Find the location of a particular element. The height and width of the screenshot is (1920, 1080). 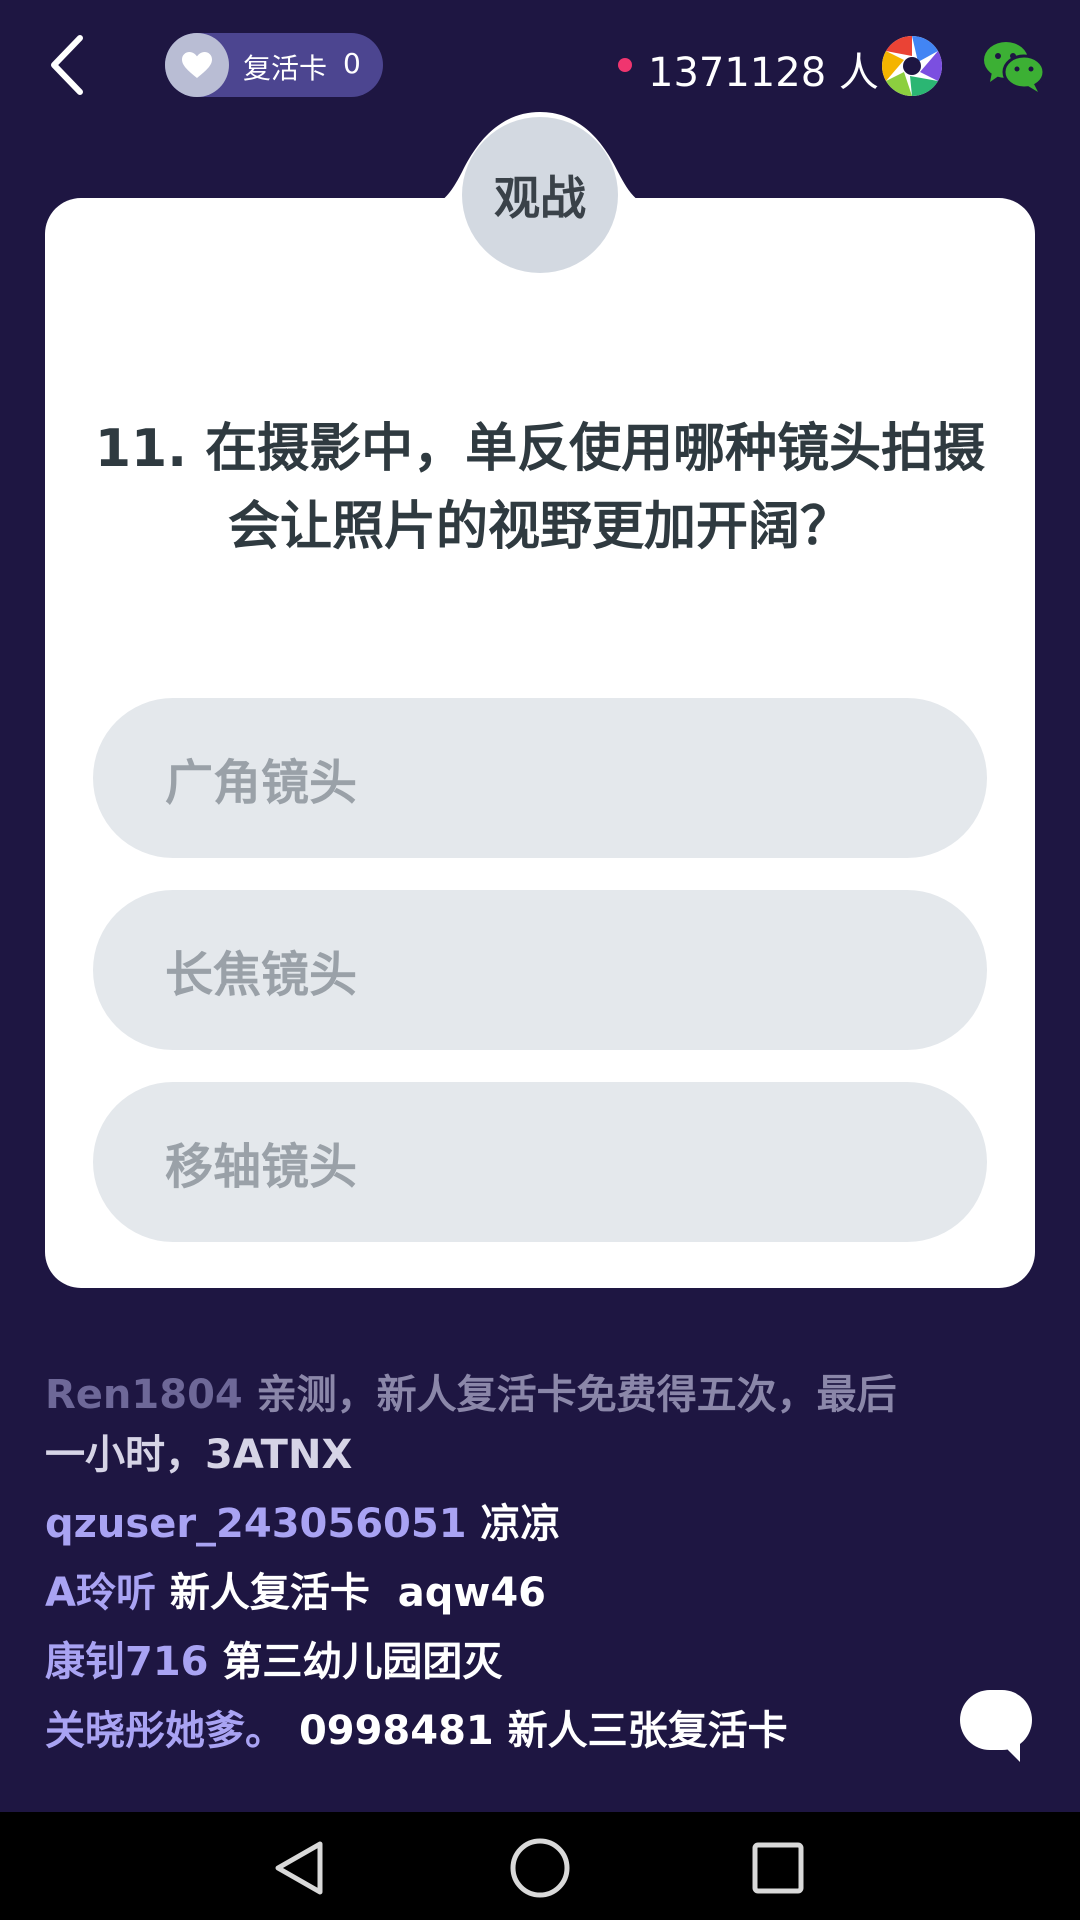

chat-message: qzuser_243056051 凉凉 is located at coordinates (485, 1524).